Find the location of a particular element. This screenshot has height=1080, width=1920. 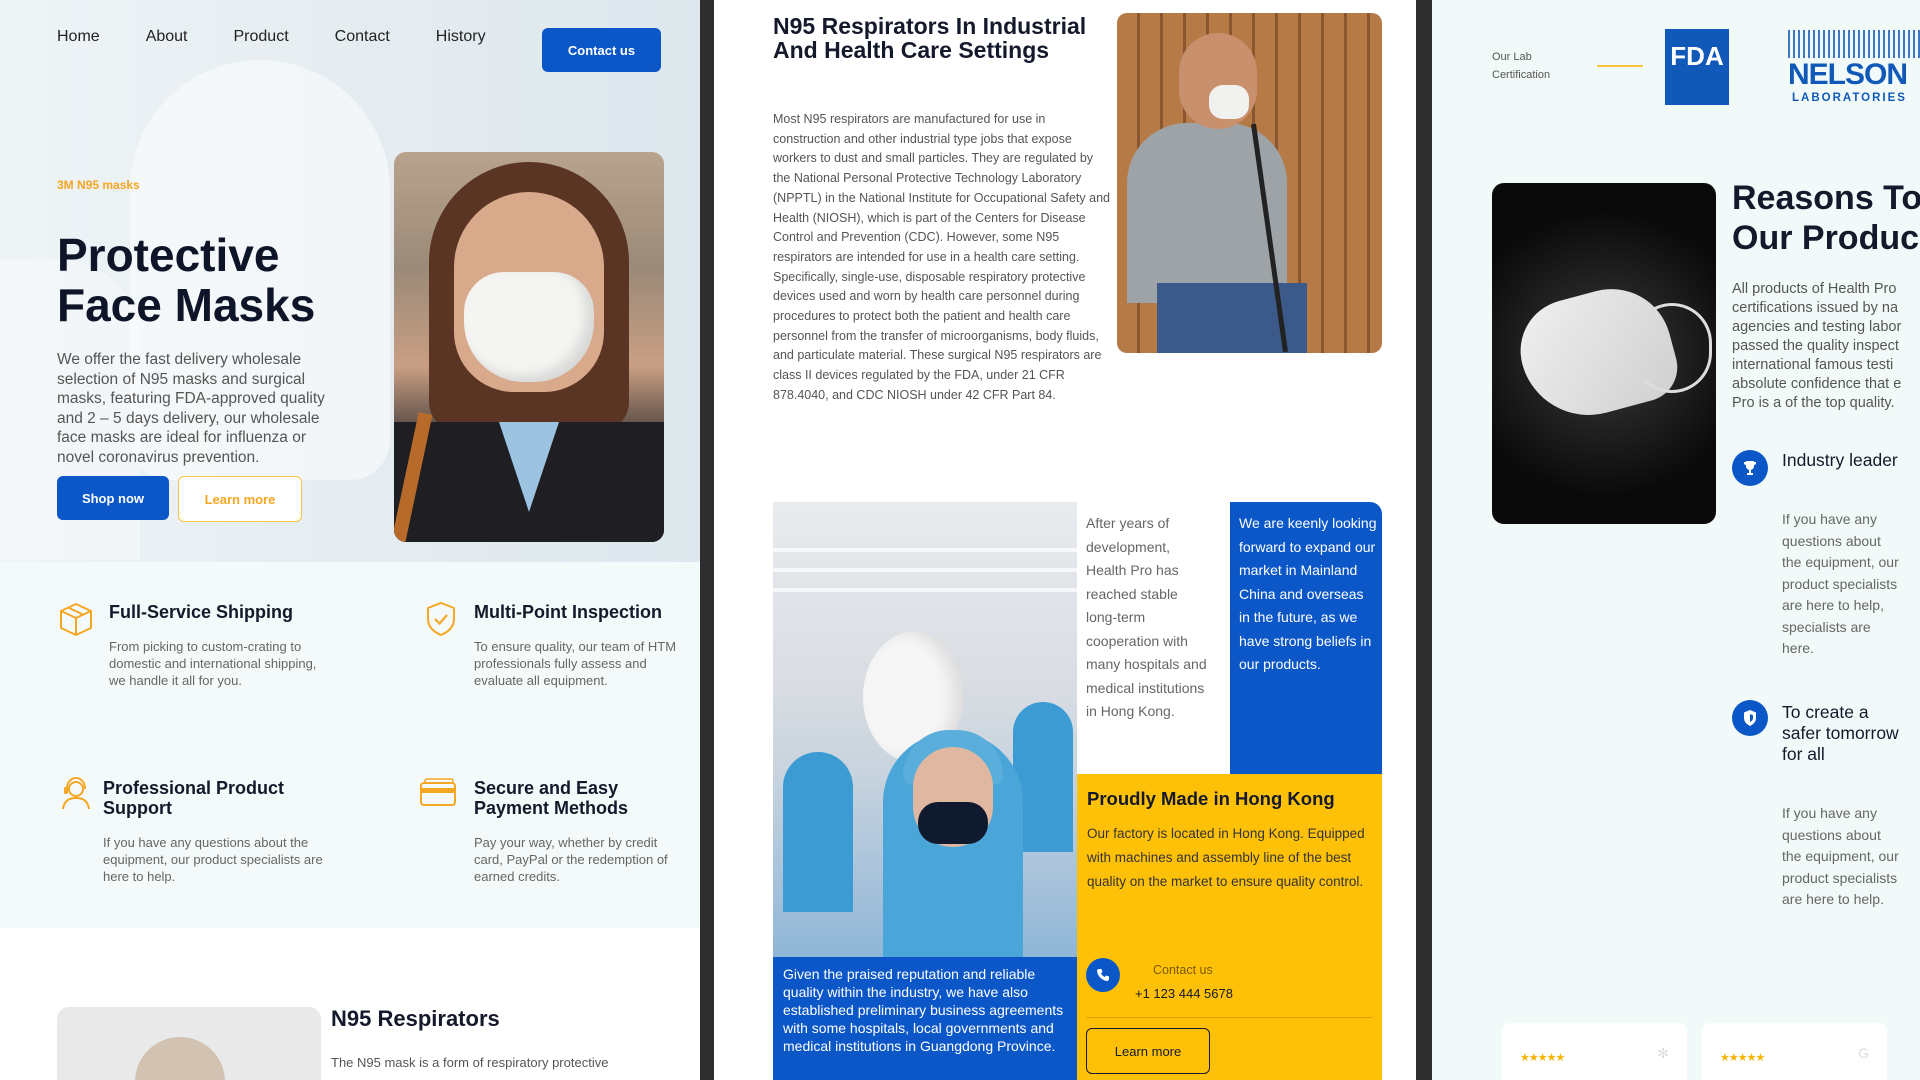

n95-mask-photo is located at coordinates (1604, 353).